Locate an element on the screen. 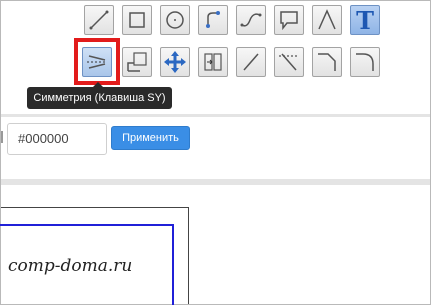 Image resolution: width=431 pixels, height=305 pixels. arc-corner-tool-button is located at coordinates (365, 62).